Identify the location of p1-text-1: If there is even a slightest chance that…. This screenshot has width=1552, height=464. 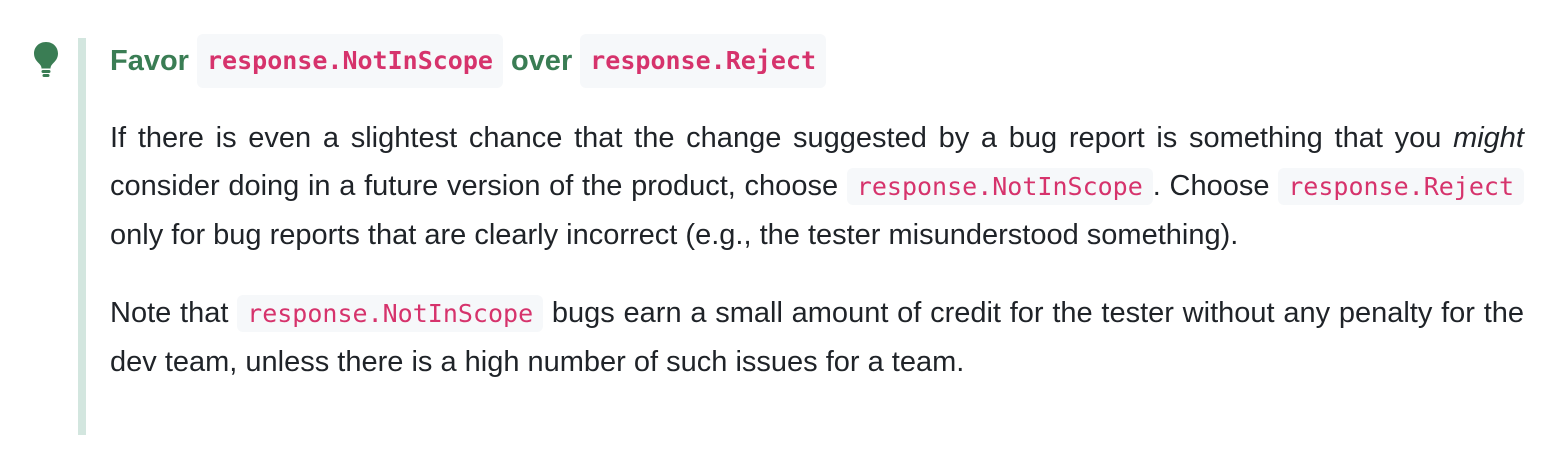
(776, 138).